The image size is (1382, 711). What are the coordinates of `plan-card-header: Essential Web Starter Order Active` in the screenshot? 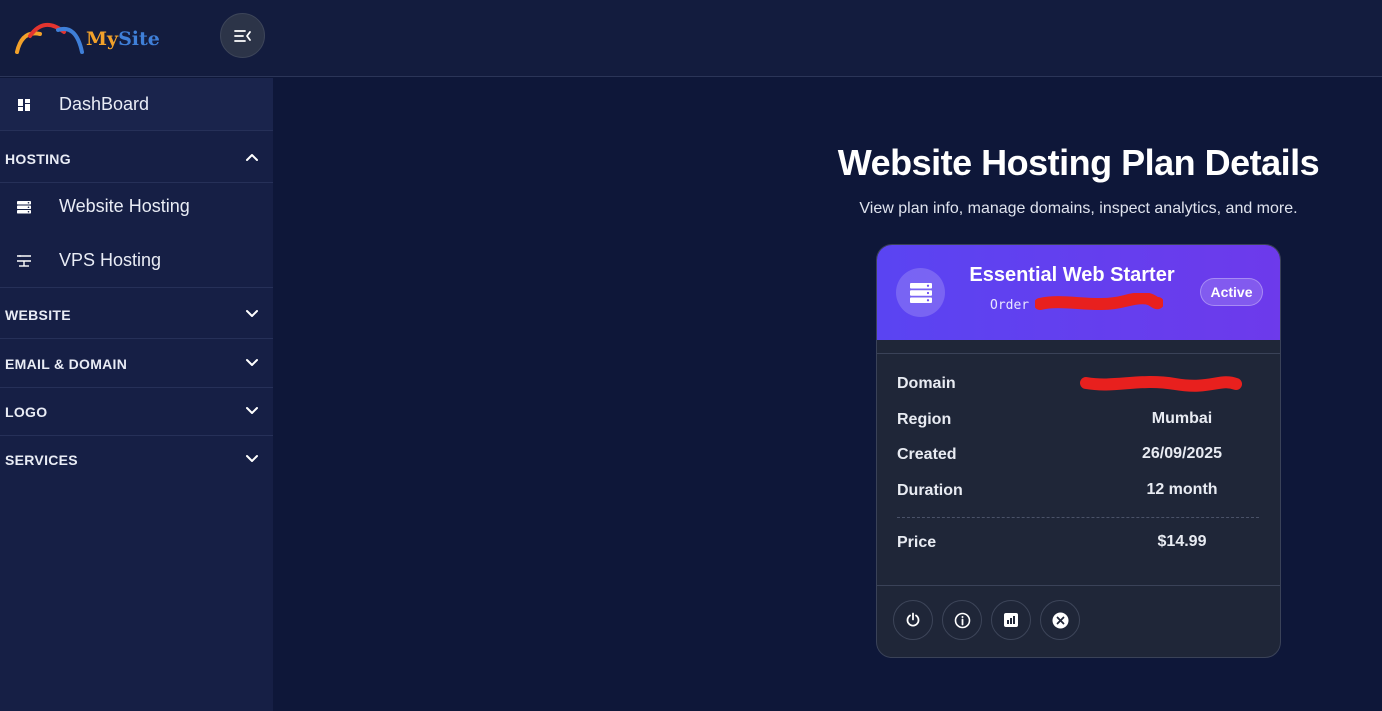 It's located at (1078, 292).